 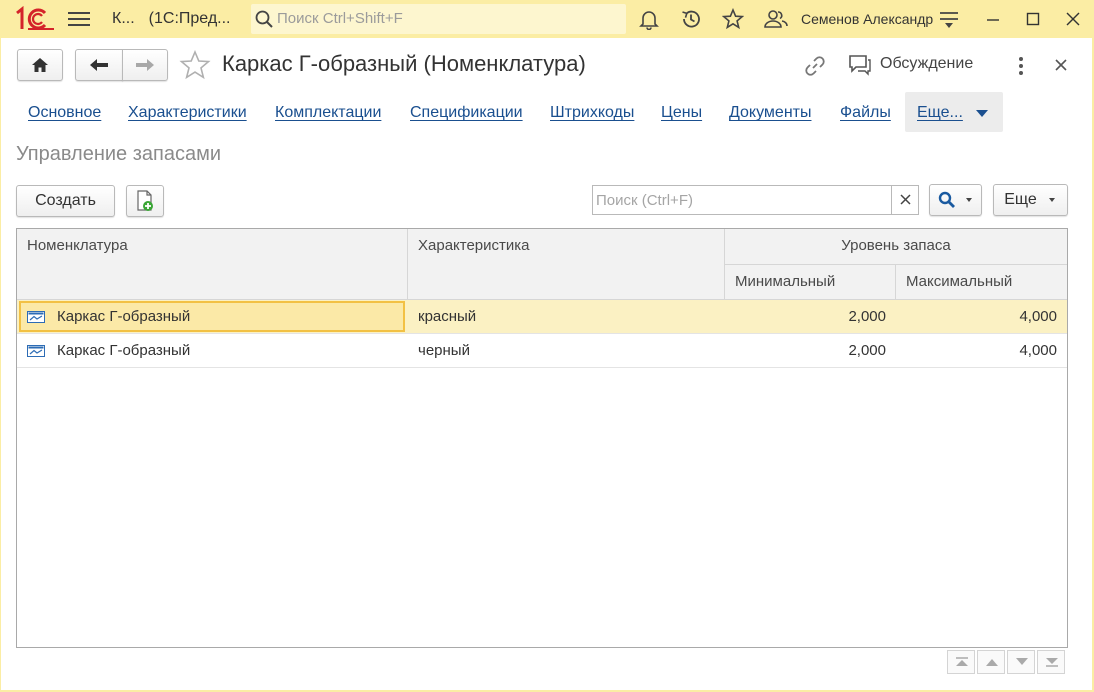 I want to click on create-copy-button, so click(x=145, y=201).